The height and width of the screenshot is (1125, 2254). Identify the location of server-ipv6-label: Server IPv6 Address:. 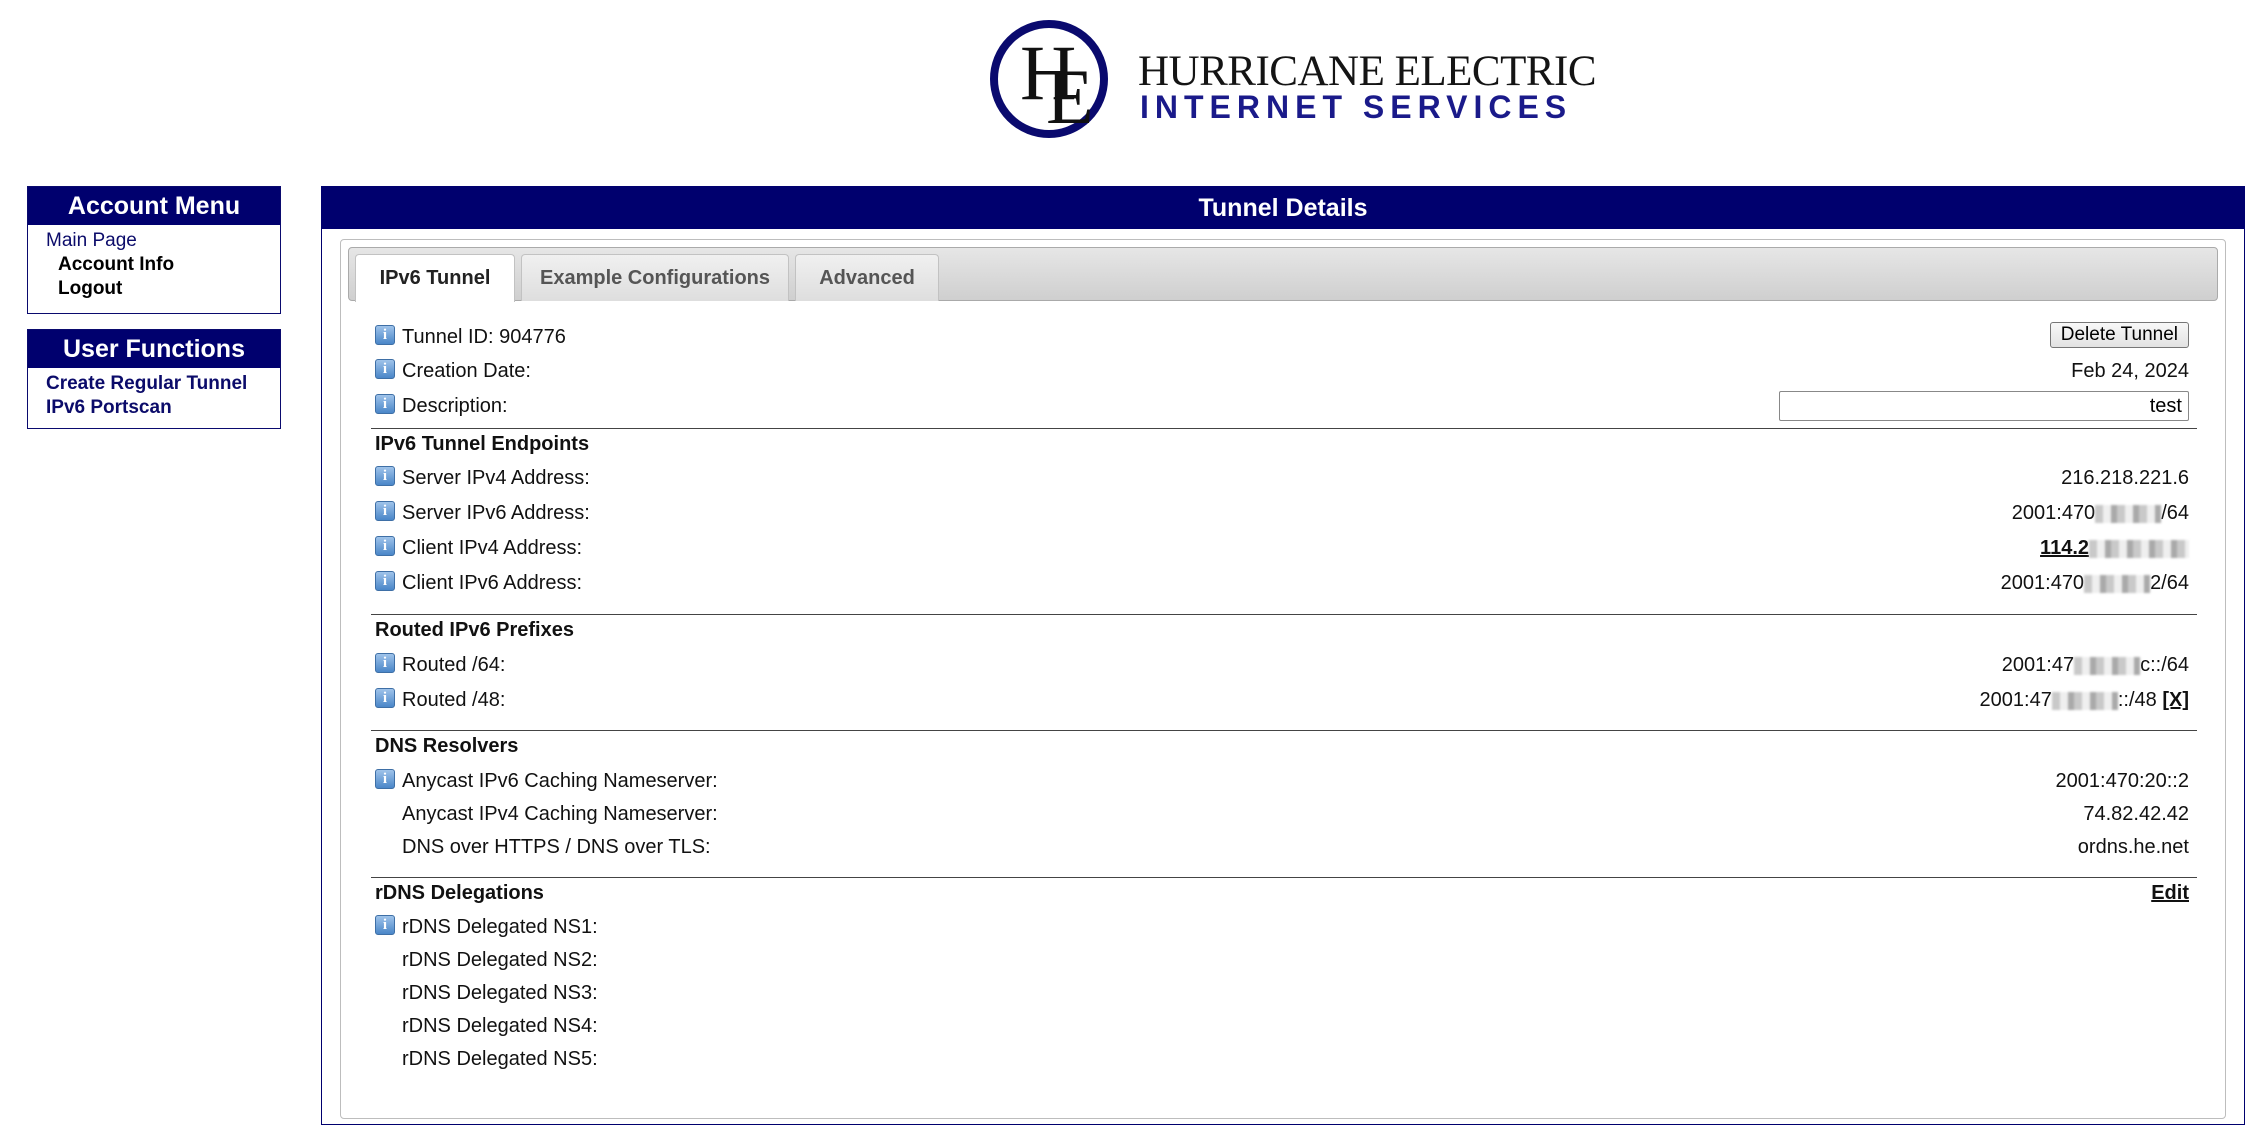
(496, 513).